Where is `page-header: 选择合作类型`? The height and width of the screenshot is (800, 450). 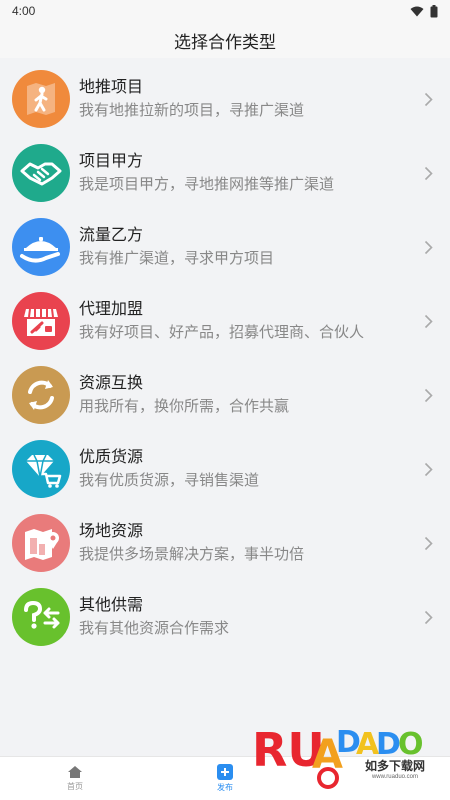
page-header: 选择合作类型 is located at coordinates (225, 40).